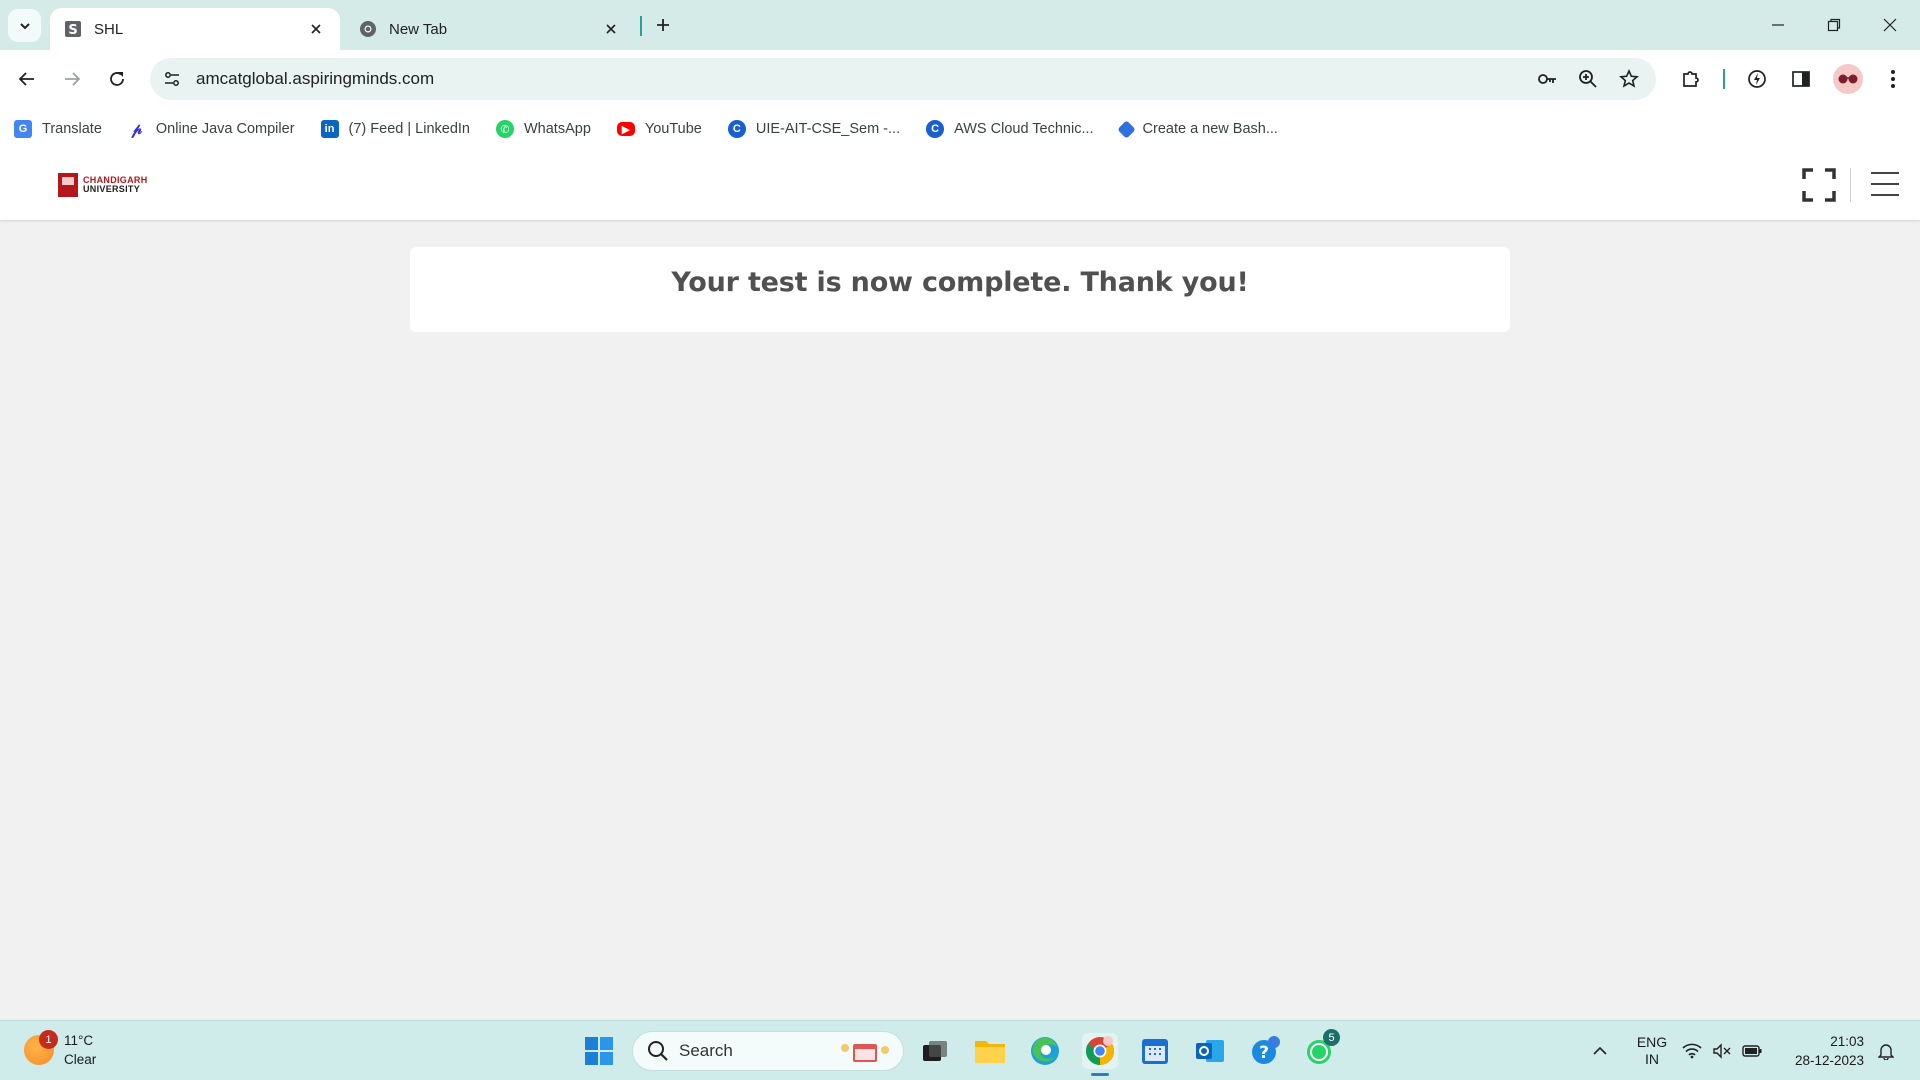 This screenshot has width=1920, height=1080. Describe the element at coordinates (1829, 1060) in the screenshot. I see `clock-date: 28-12-2023` at that location.